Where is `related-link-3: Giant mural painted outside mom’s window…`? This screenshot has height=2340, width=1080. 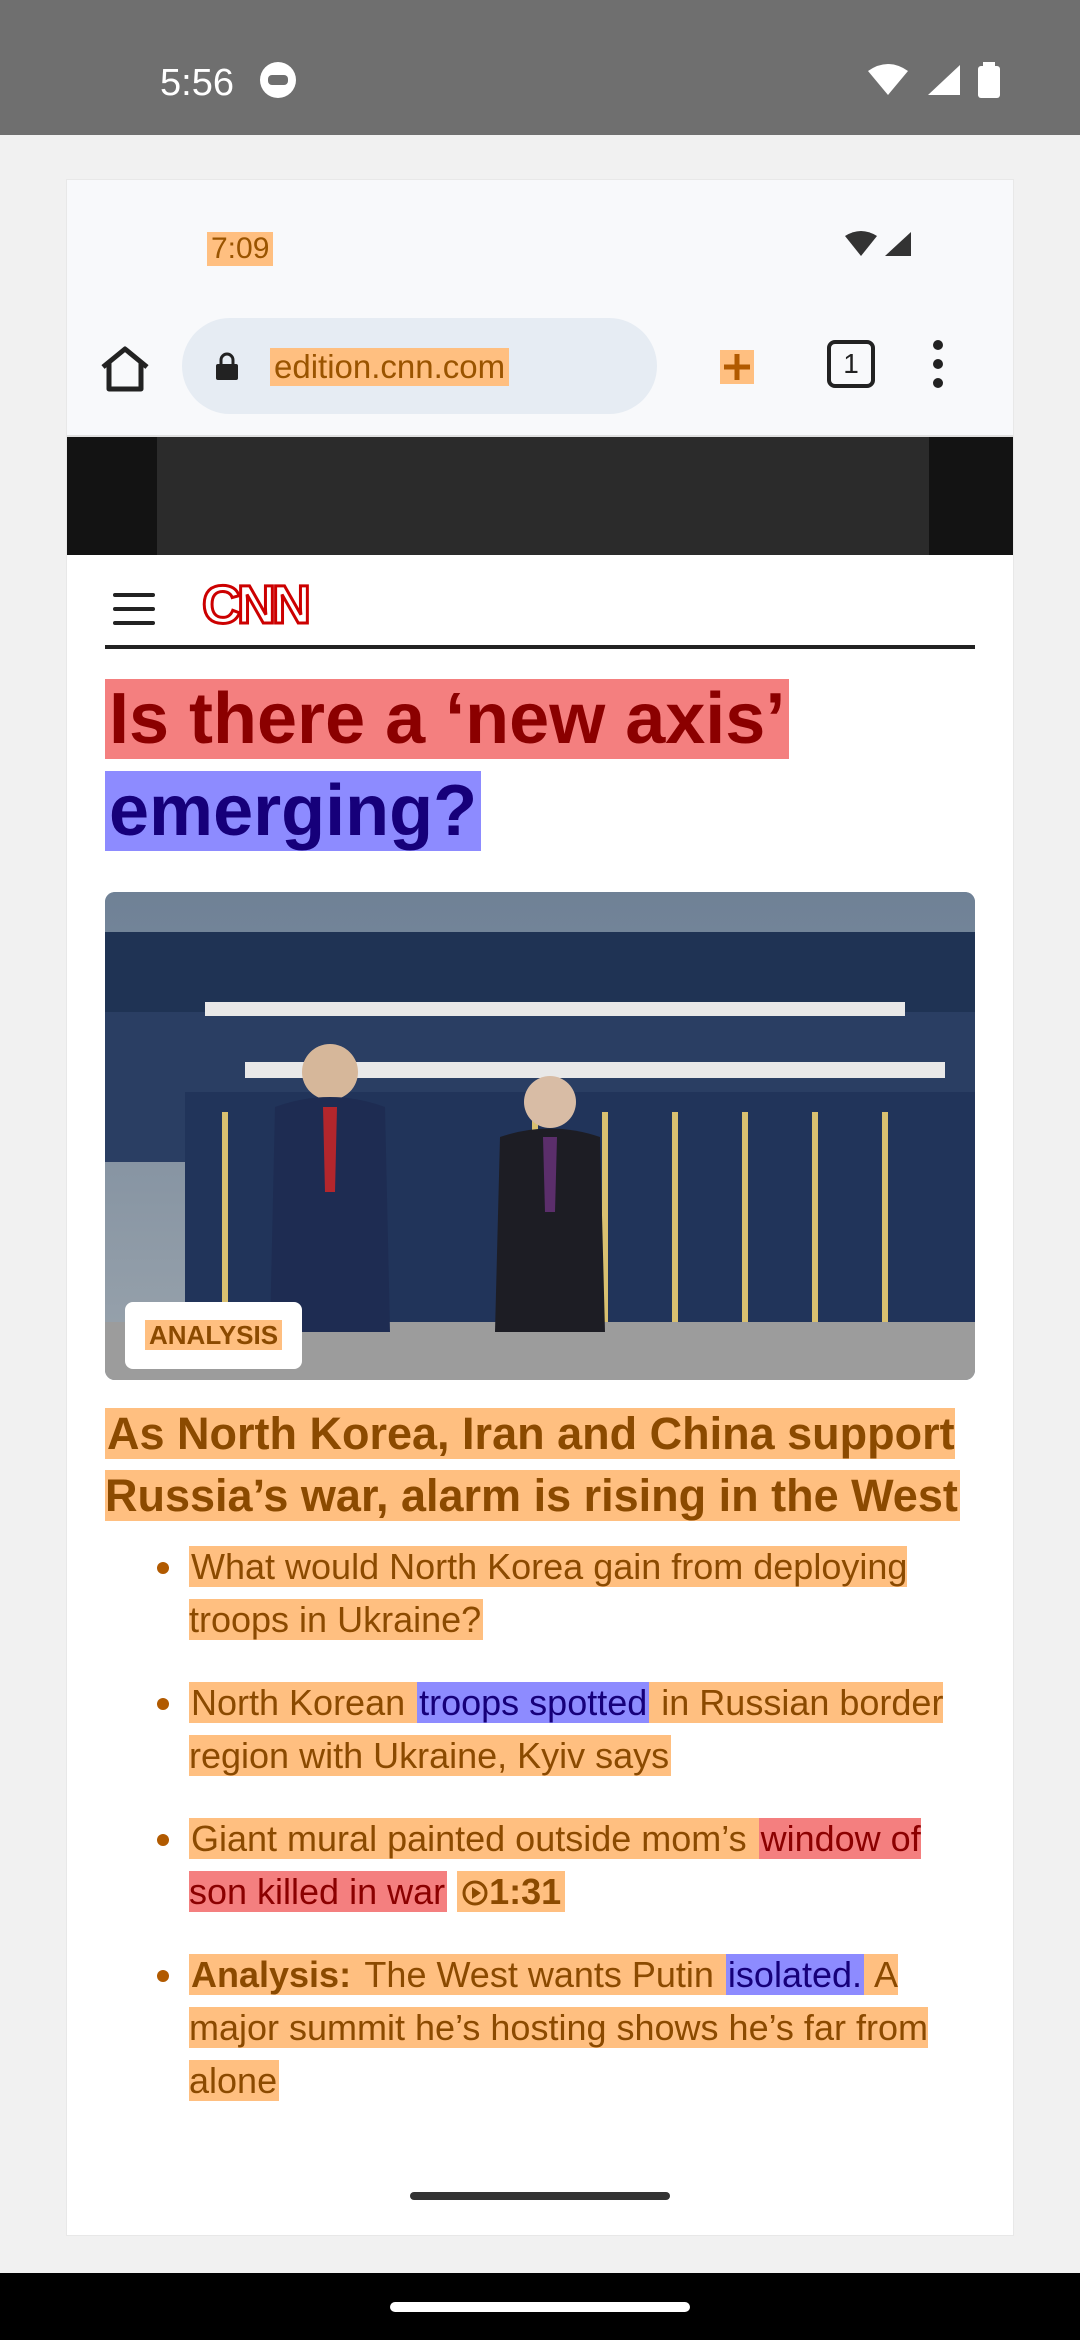
related-link-3: Giant mural painted outside mom’s window… is located at coordinates (567, 1865).